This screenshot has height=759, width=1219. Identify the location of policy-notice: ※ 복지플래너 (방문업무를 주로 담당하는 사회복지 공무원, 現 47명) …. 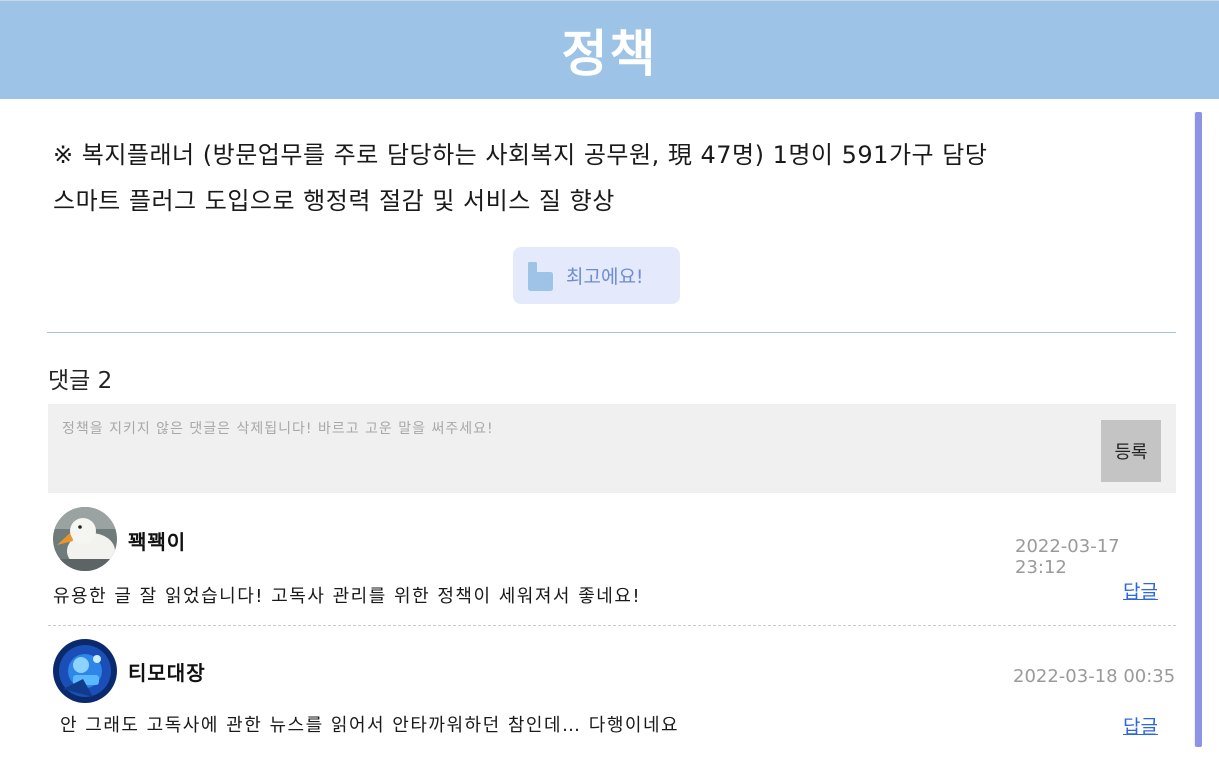
(603, 178).